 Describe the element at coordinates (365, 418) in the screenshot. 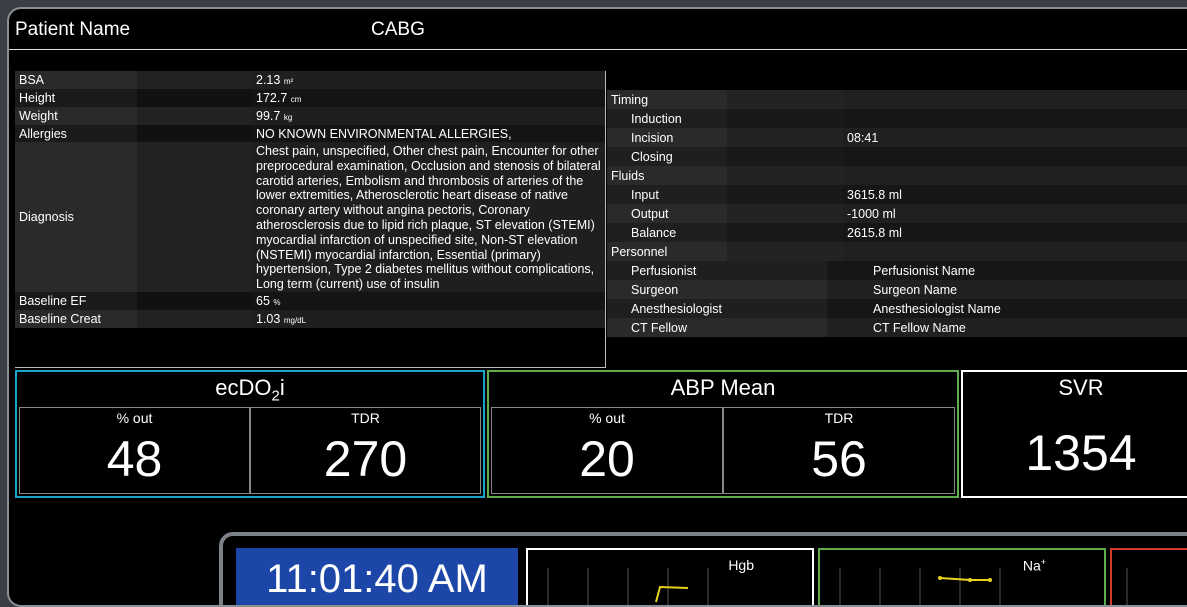

I see `ecdo2i-tdr-label: TDR` at that location.